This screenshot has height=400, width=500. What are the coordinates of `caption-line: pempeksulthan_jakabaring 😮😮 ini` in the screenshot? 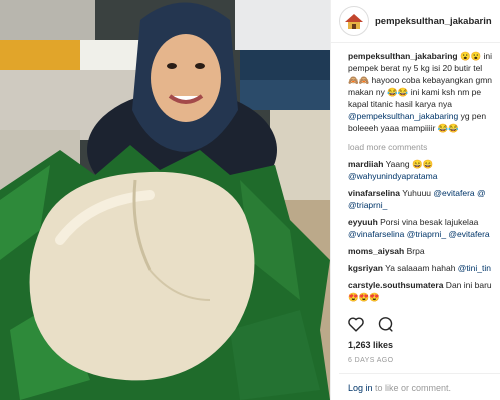 It's located at (420, 56).